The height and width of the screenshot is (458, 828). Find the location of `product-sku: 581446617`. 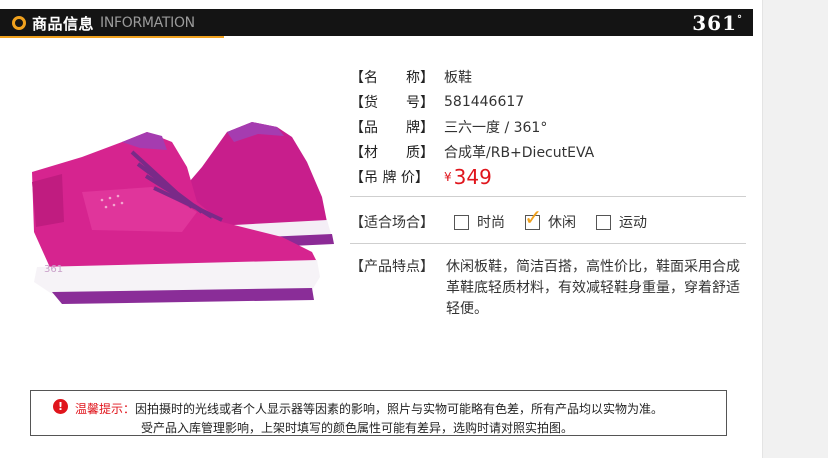

product-sku: 581446617 is located at coordinates (484, 101).